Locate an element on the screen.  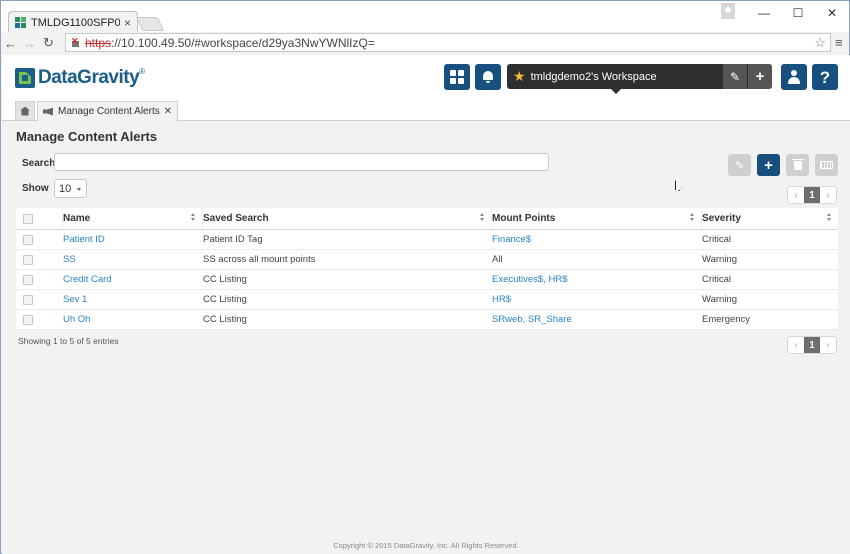
mount-points-link: SRweb, SR_Share is located at coordinates (597, 319).